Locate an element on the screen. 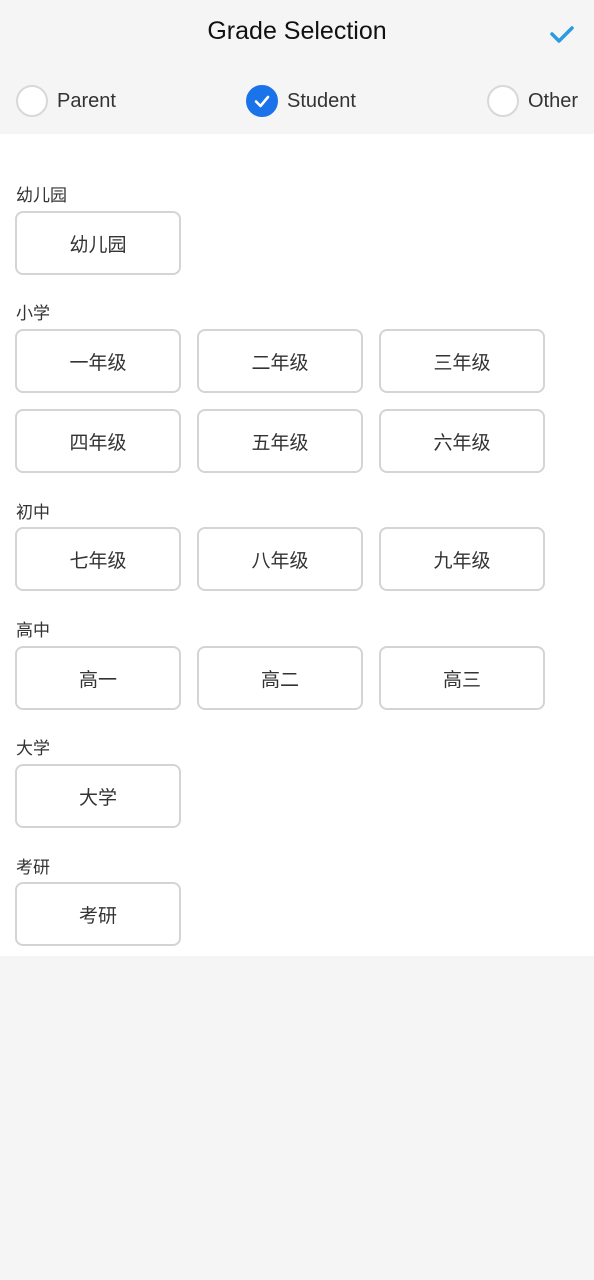 This screenshot has width=594, height=1280. role-selector: Parent Student Other is located at coordinates (297, 101).